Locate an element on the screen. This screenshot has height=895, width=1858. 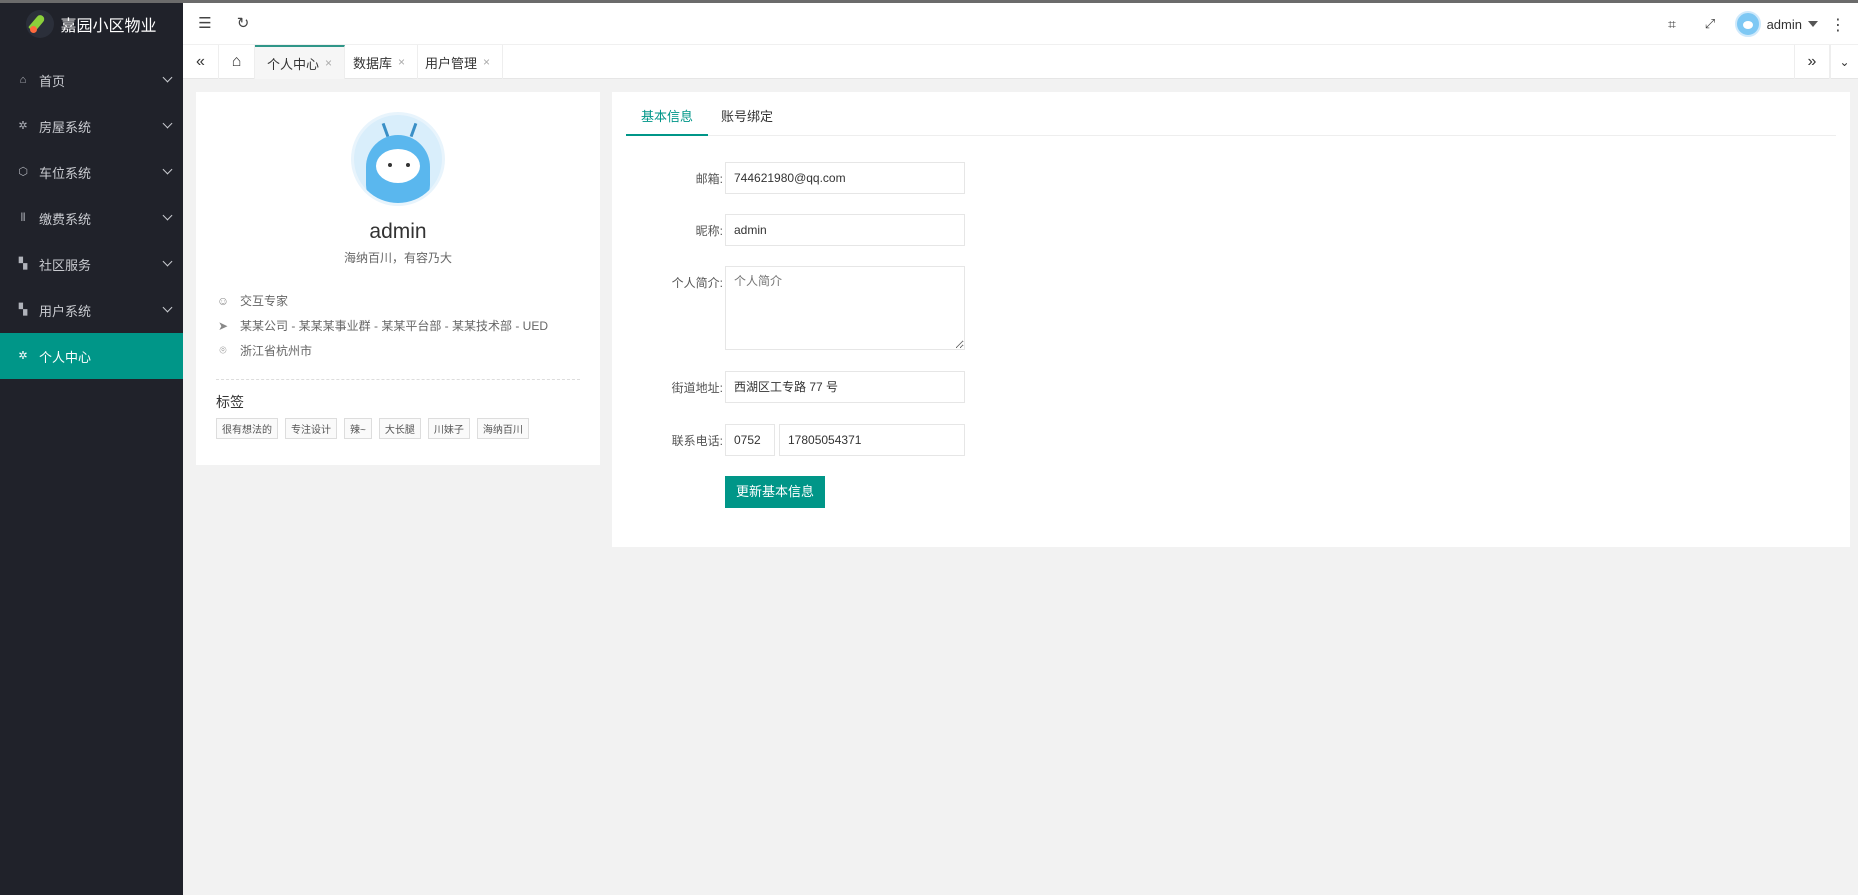
tab-label: 用户管理 is located at coordinates (451, 63).